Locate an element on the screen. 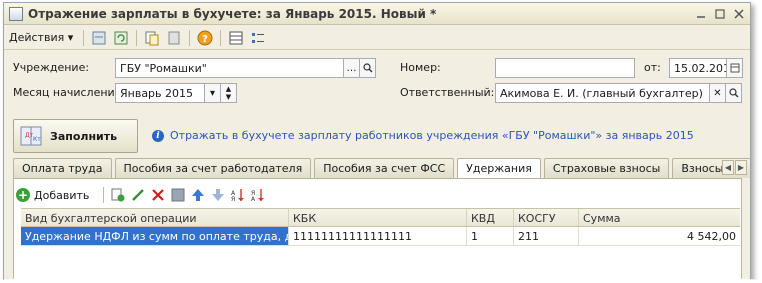 The width and height of the screenshot is (762, 283). date-field: 15.02.2015 is located at coordinates (698, 68).